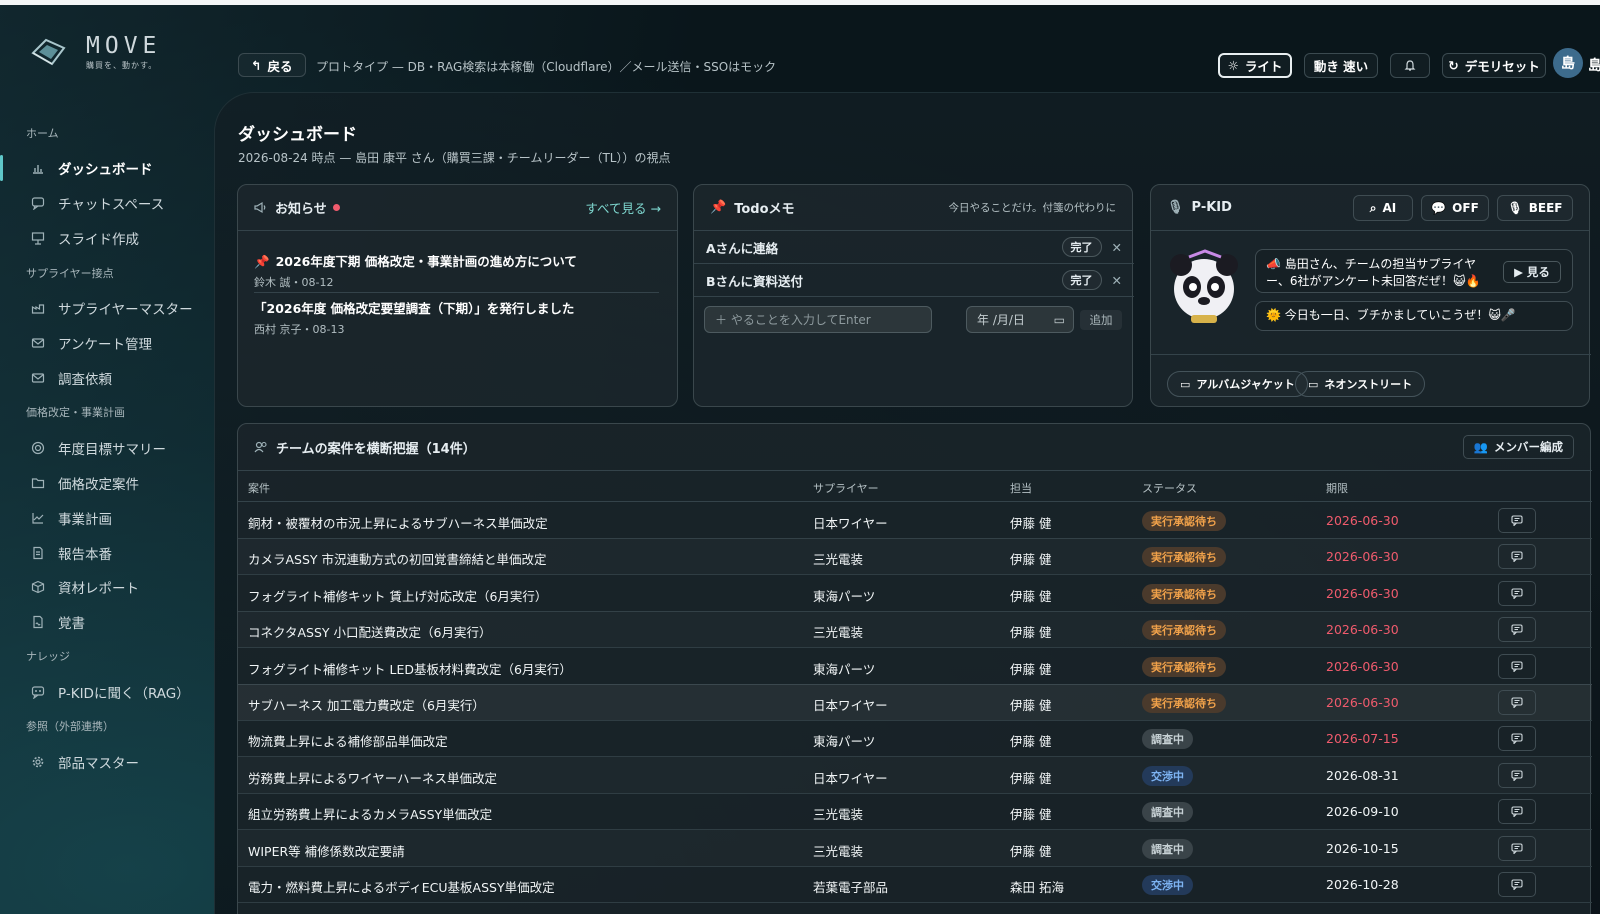 The width and height of the screenshot is (1600, 914). Describe the element at coordinates (106, 238) in the screenshot. I see `sidebar-item: スライド作成` at that location.